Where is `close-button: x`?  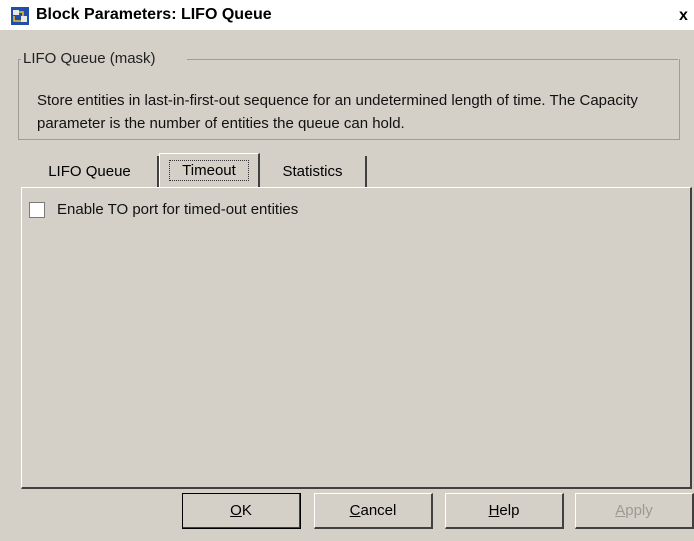
close-button: x is located at coordinates (683, 15).